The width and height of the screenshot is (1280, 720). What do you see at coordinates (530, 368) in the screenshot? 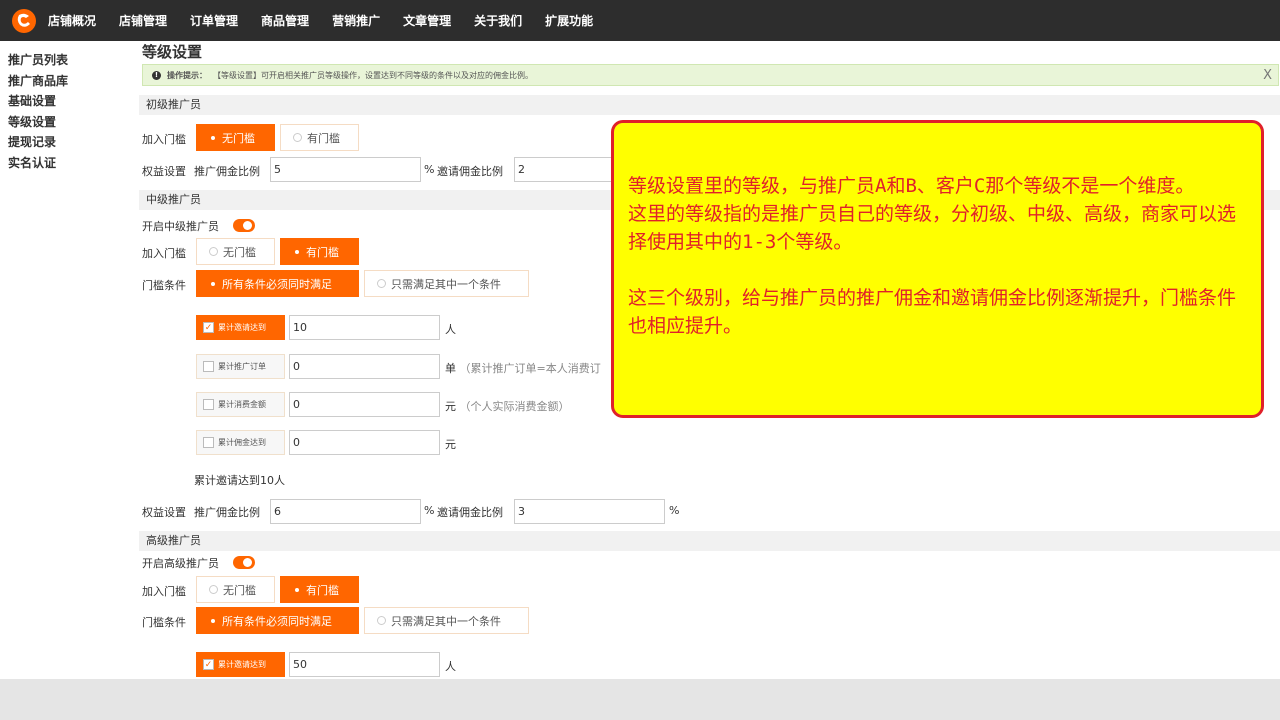
I see `unit-order-hint: （累计推广订单=本人消费订` at bounding box center [530, 368].